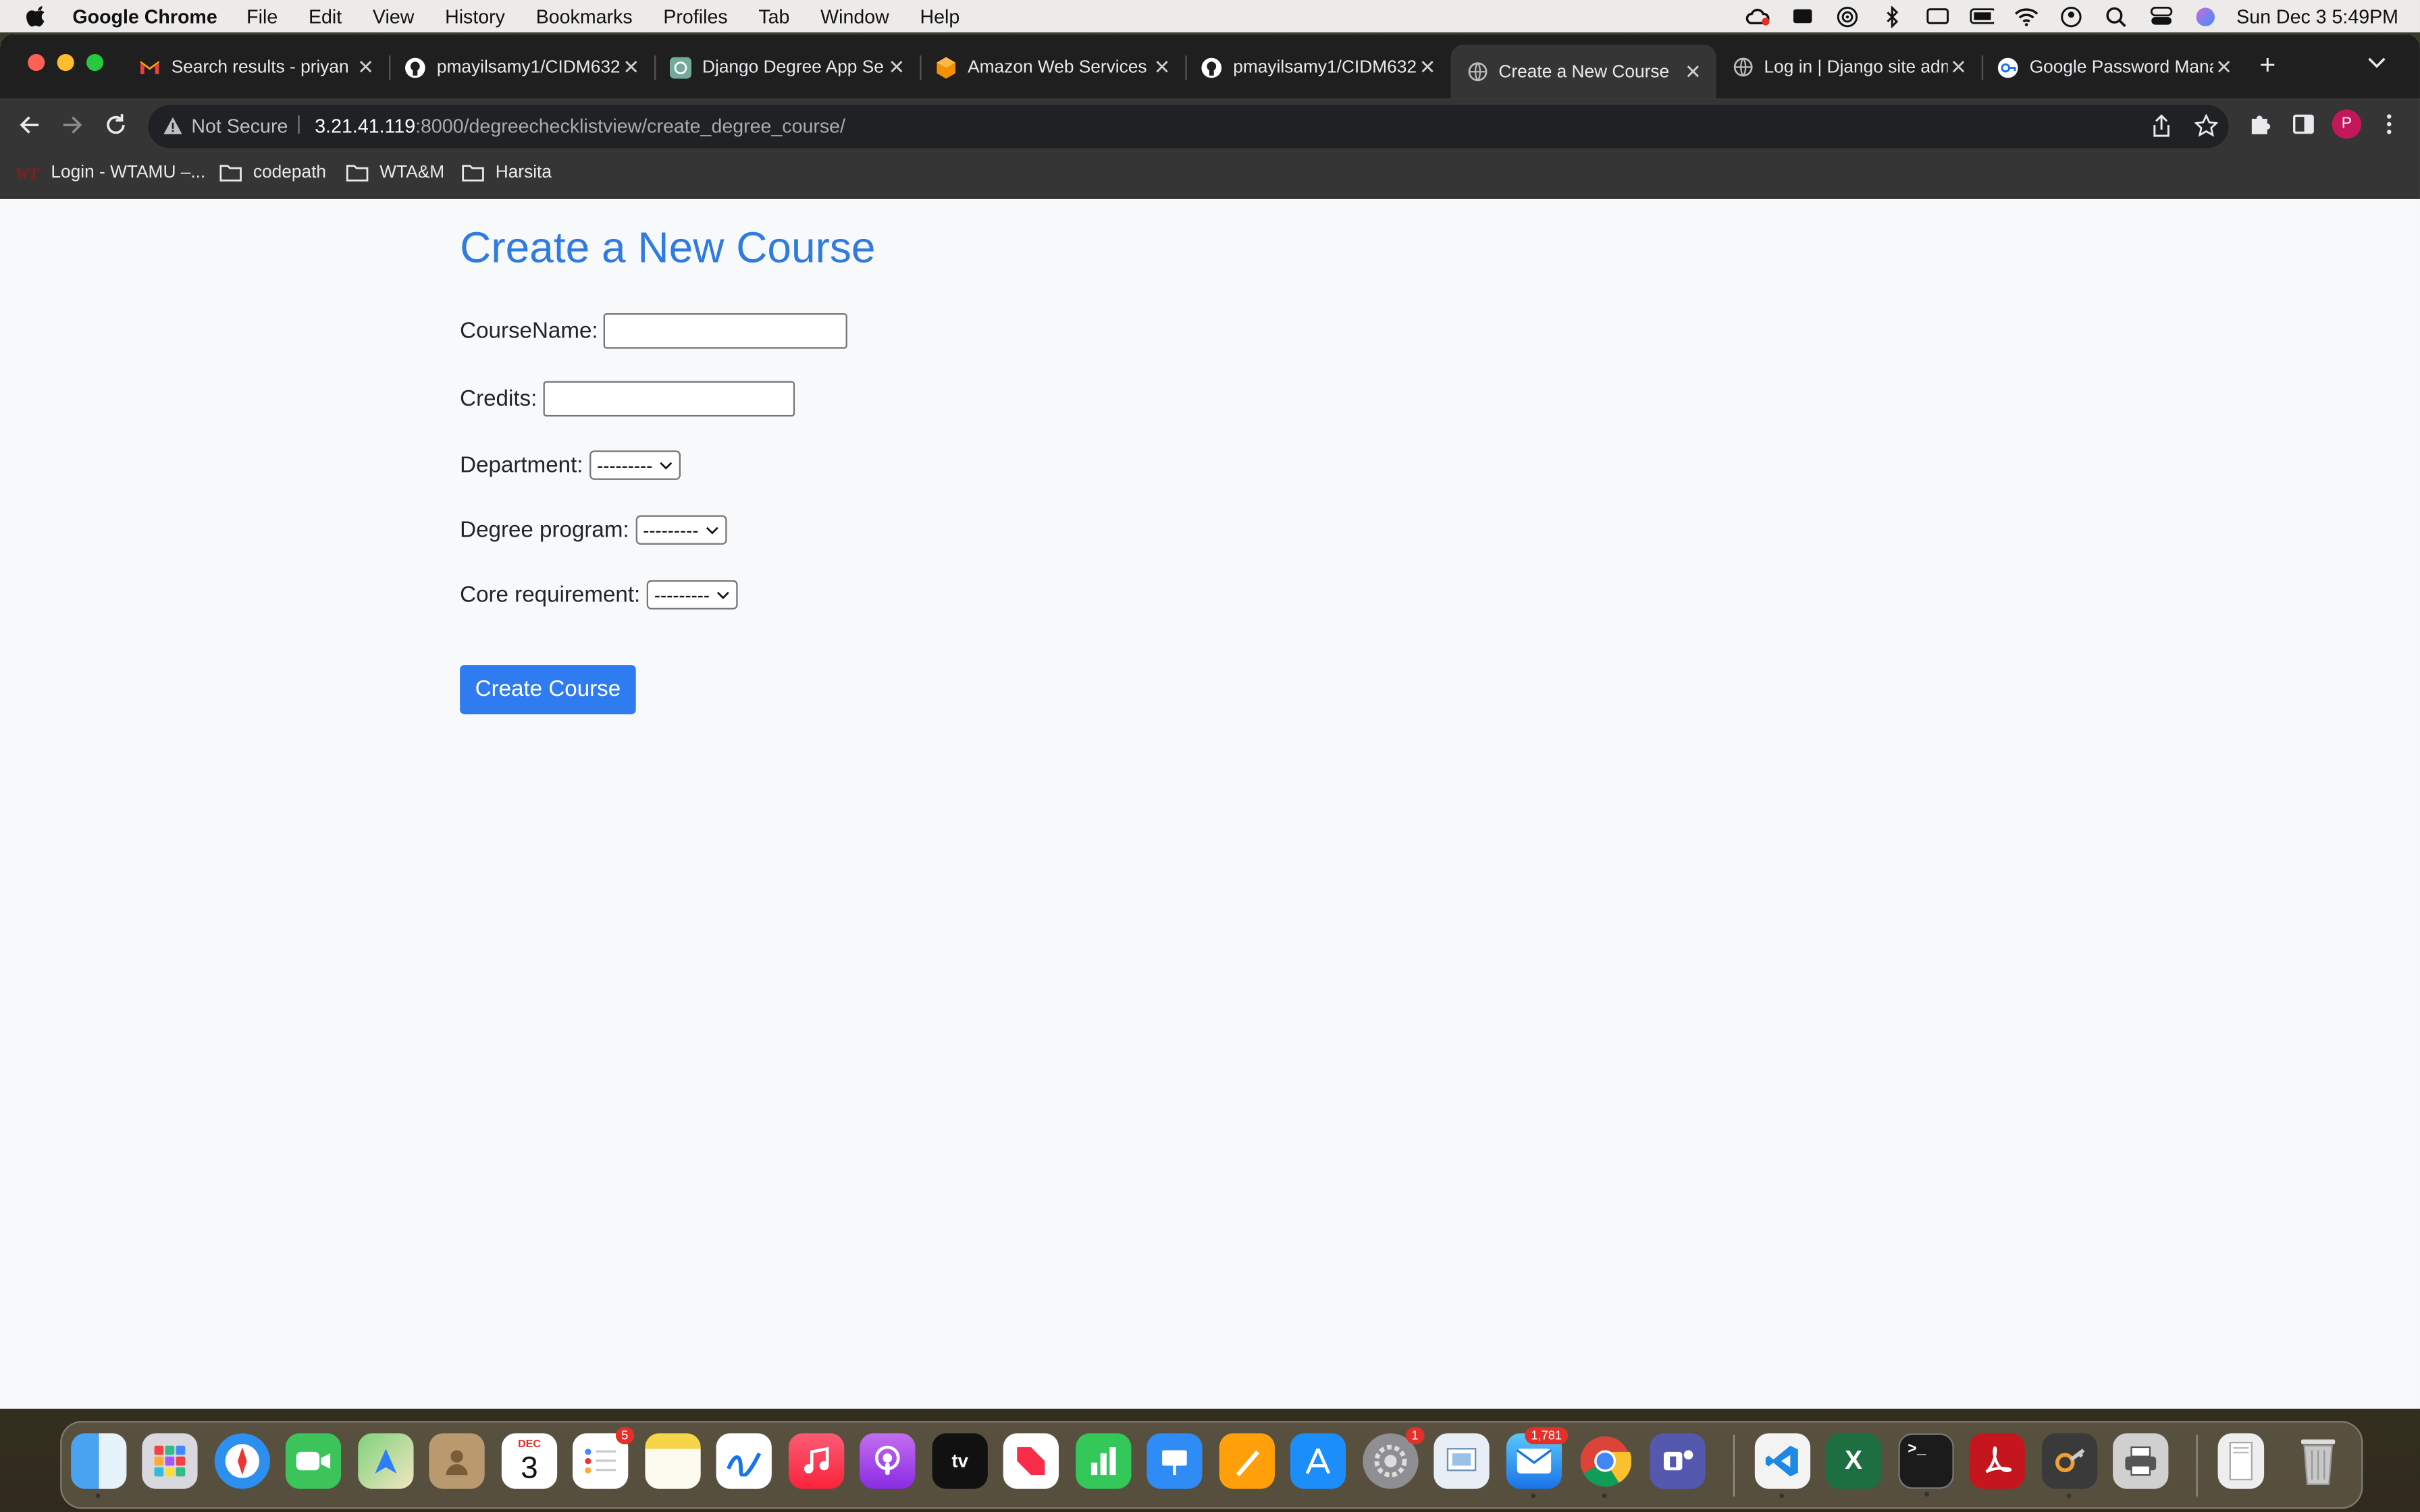  I want to click on side-panel-icon, so click(2303, 124).